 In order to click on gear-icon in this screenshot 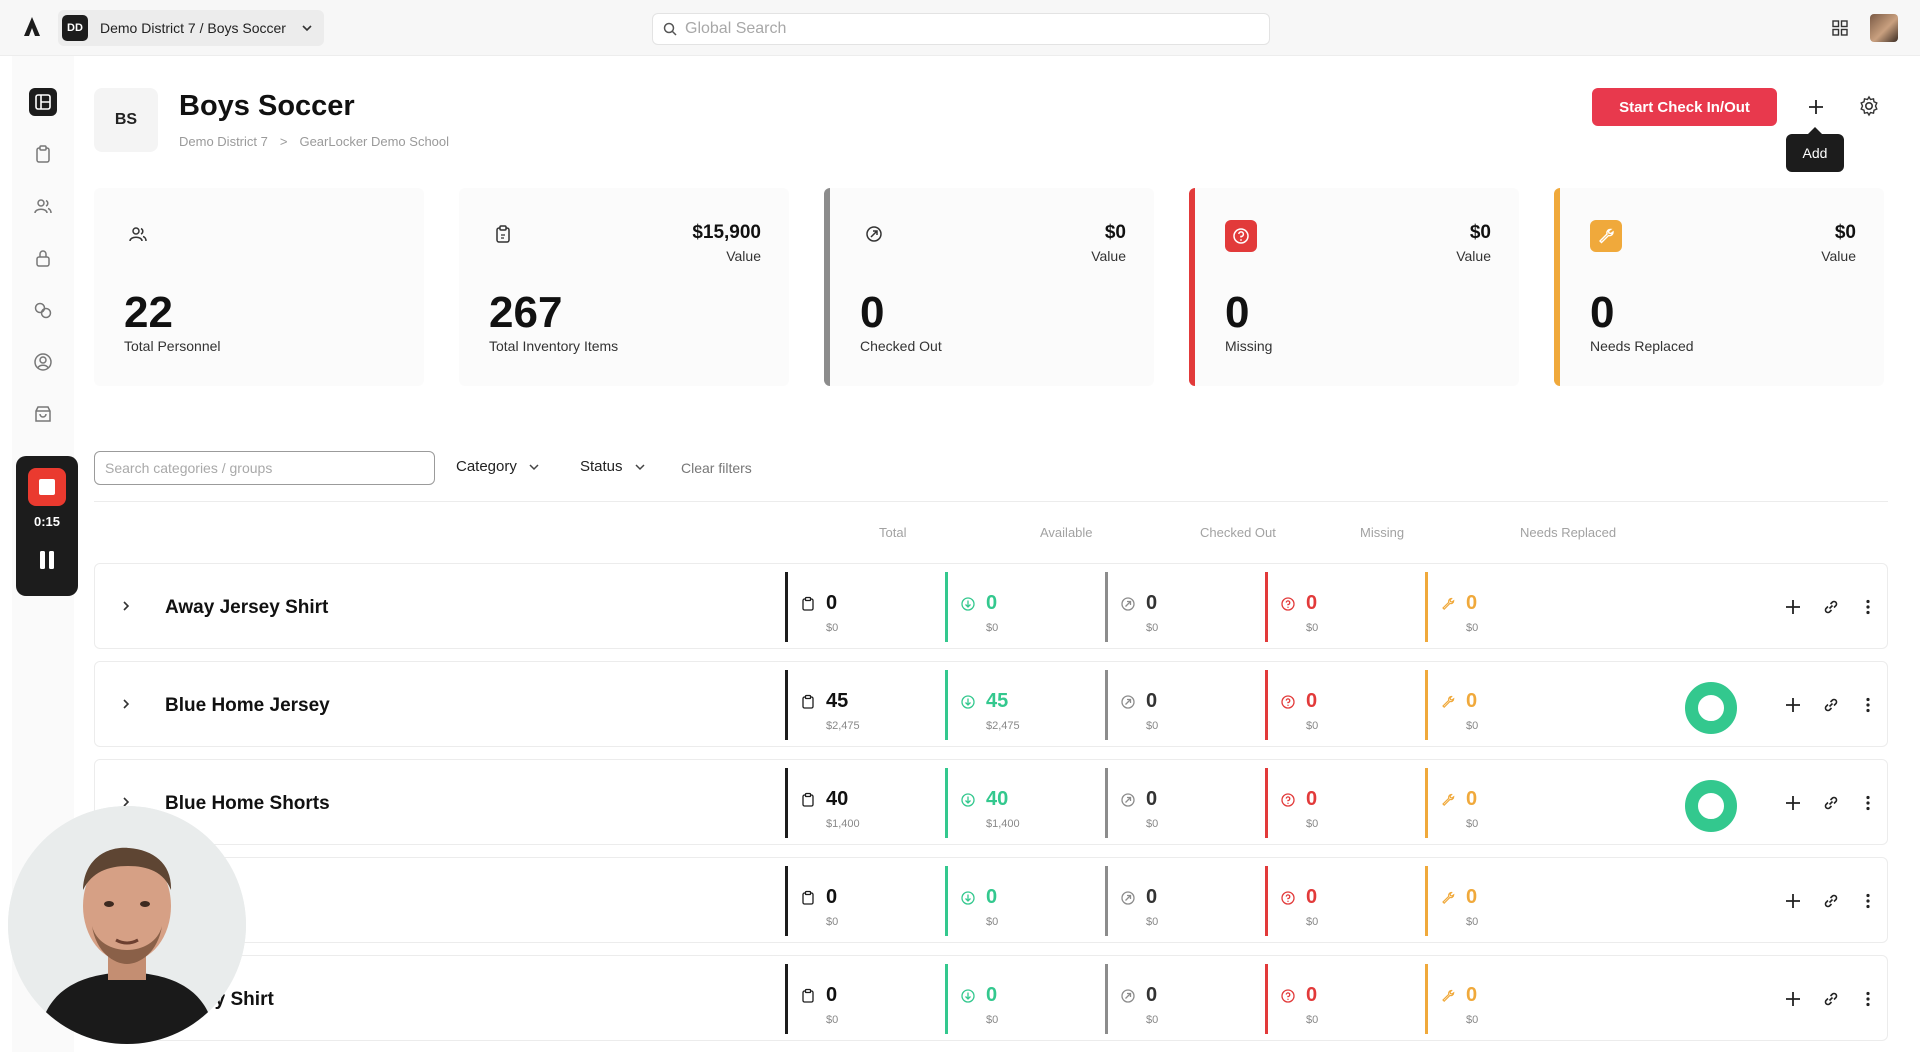, I will do `click(1869, 106)`.